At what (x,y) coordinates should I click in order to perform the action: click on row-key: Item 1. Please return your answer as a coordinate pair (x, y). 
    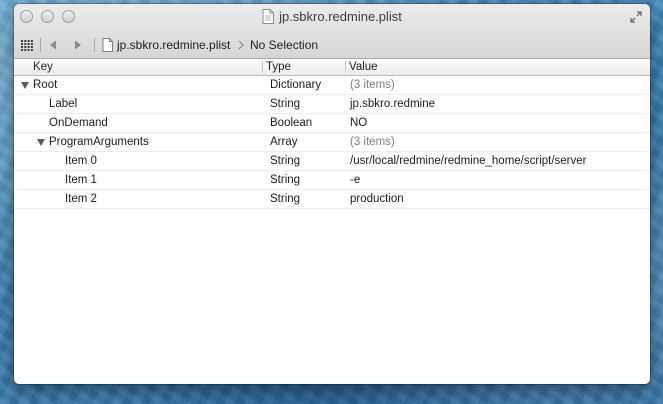
    Looking at the image, I should click on (81, 180).